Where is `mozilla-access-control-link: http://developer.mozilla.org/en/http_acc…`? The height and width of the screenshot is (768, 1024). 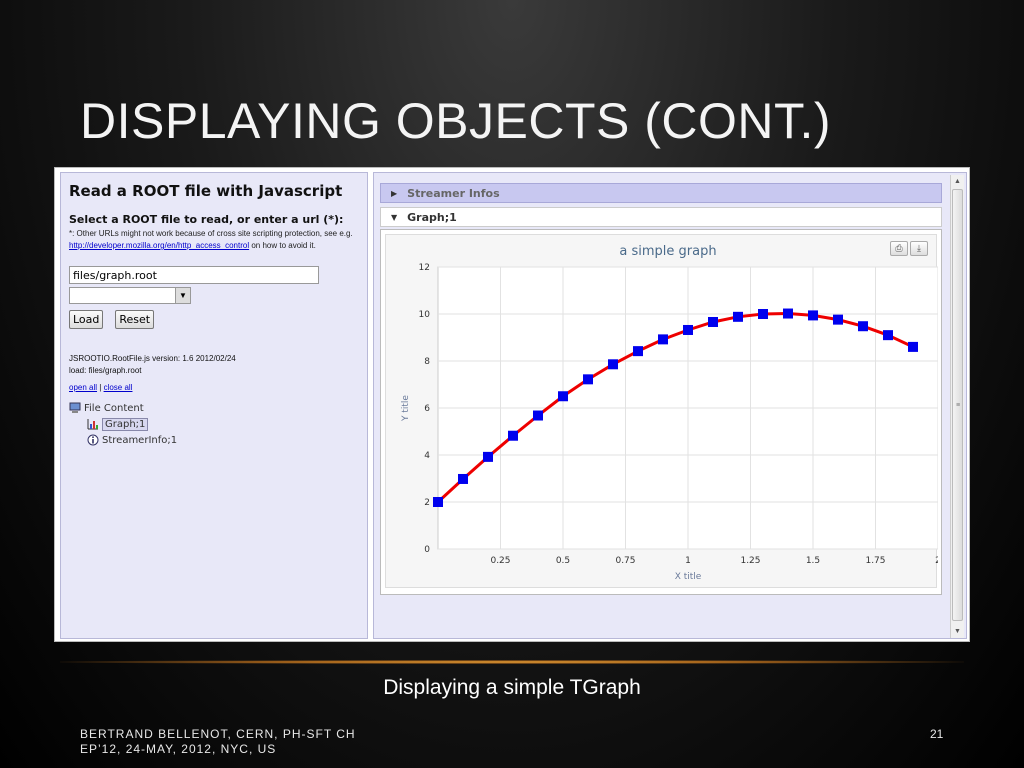
mozilla-access-control-link: http://developer.mozilla.org/en/http_acc… is located at coordinates (159, 245).